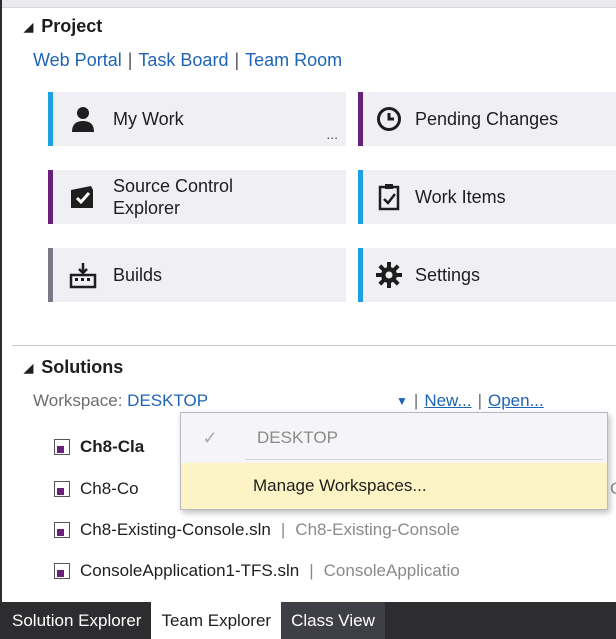 The image size is (616, 639). I want to click on gear-icon, so click(389, 275).